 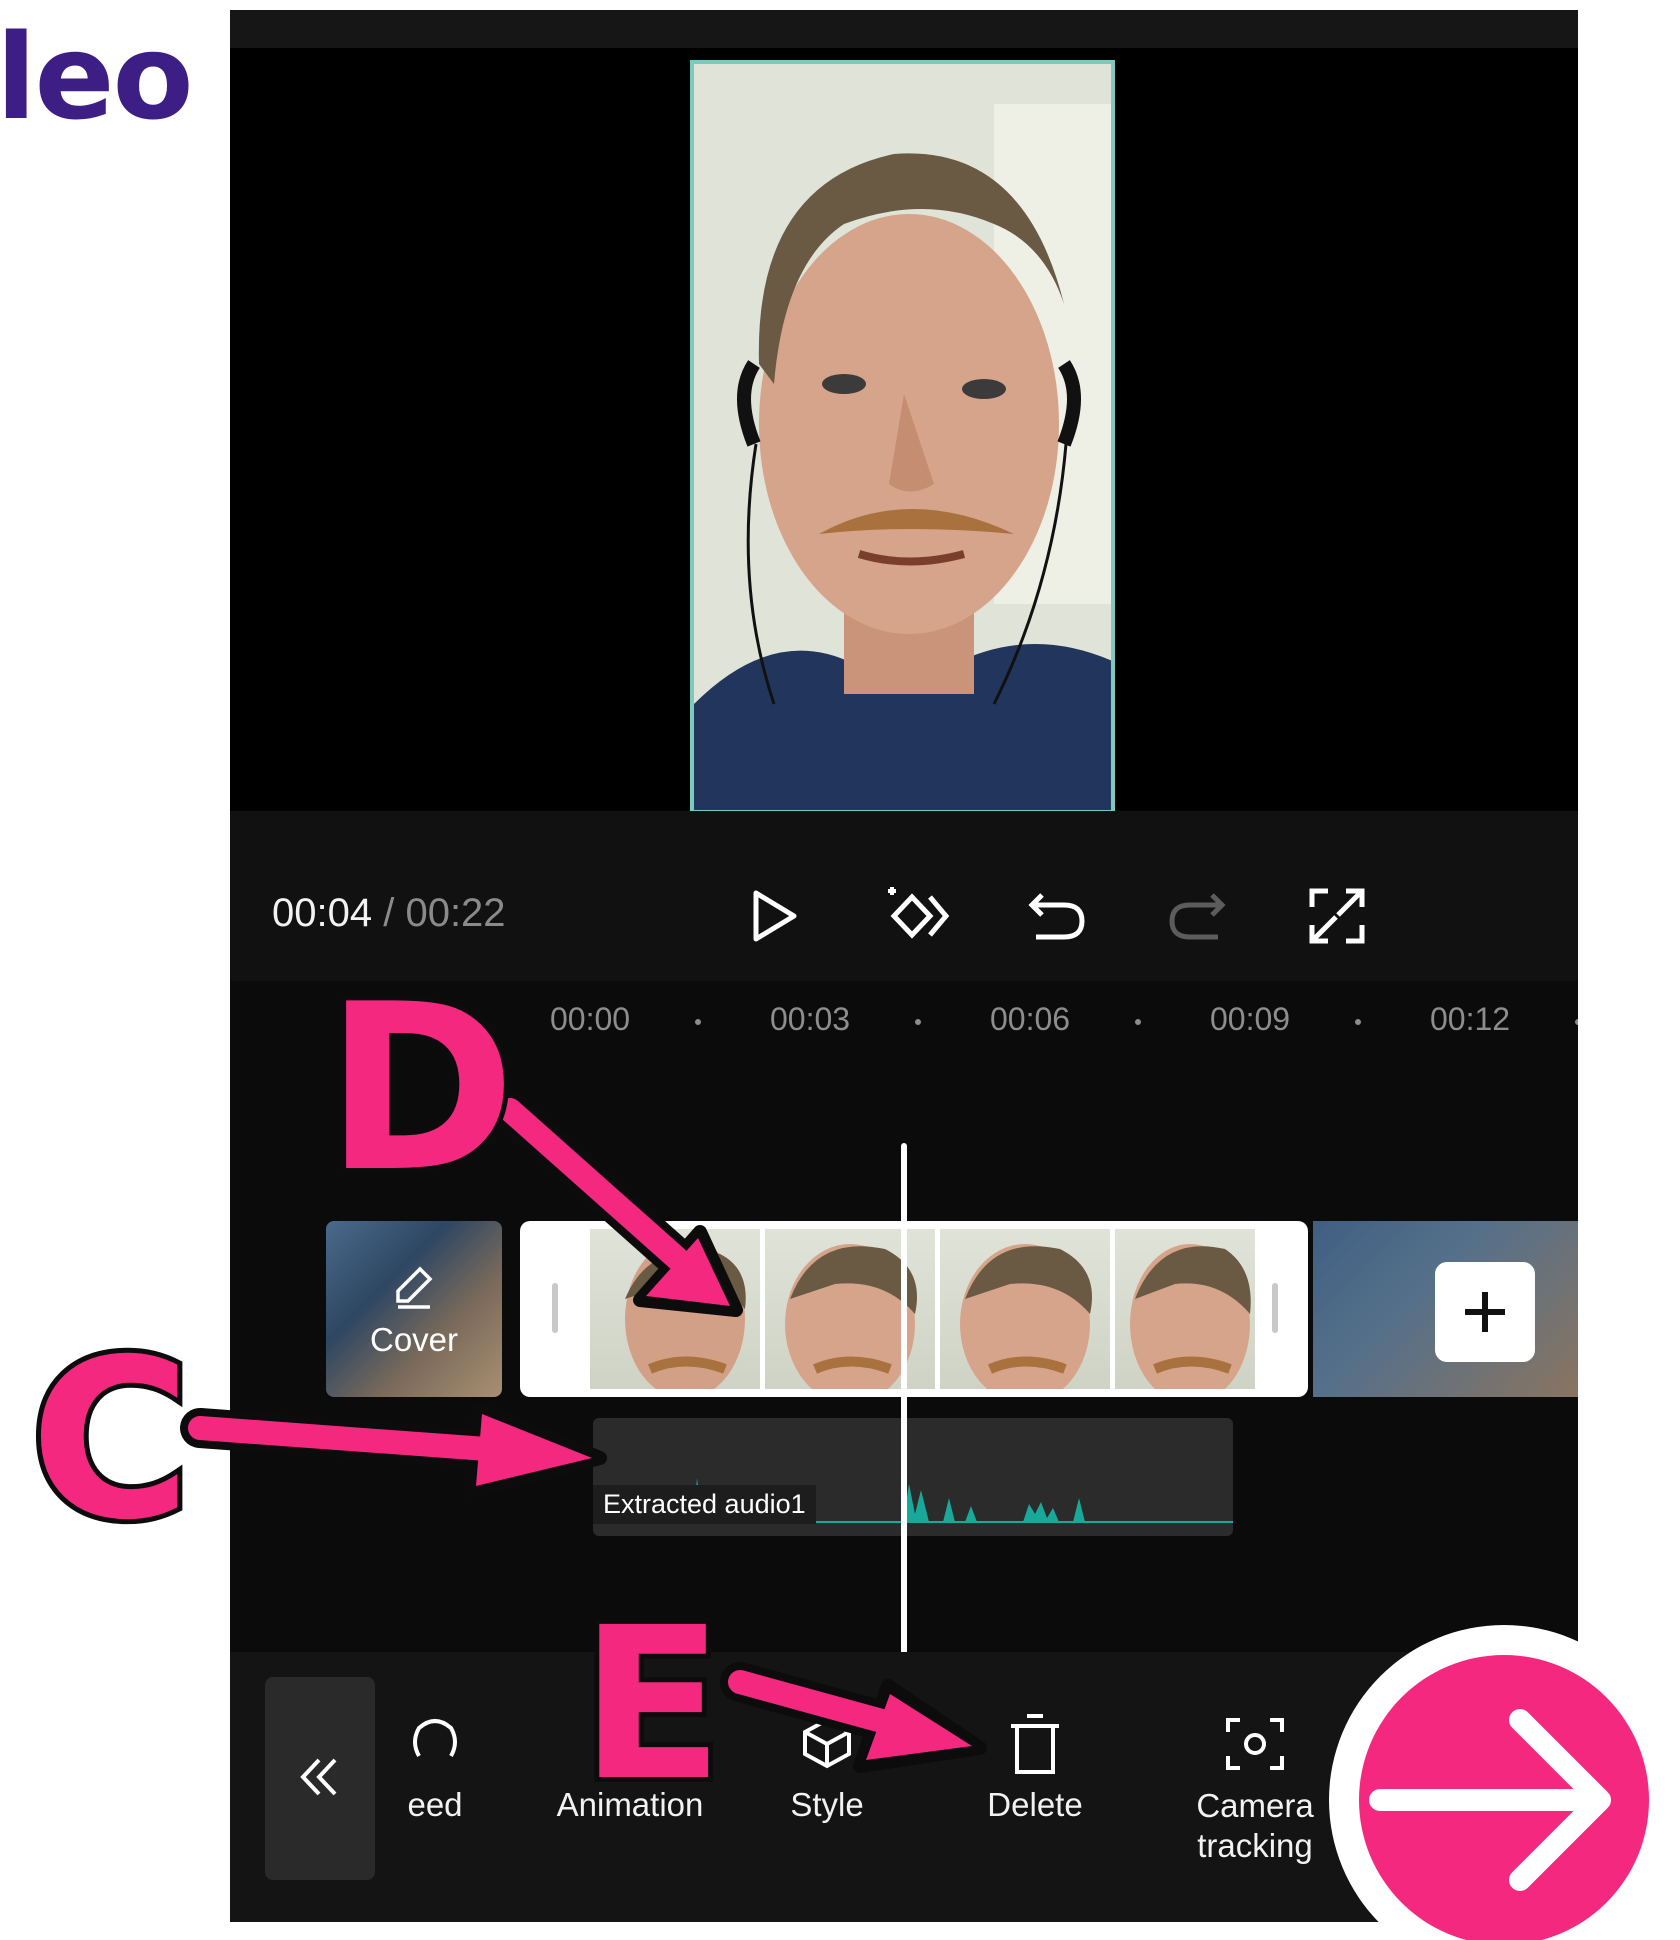 What do you see at coordinates (420, 1089) in the screenshot?
I see `annotation-letter-d: D` at bounding box center [420, 1089].